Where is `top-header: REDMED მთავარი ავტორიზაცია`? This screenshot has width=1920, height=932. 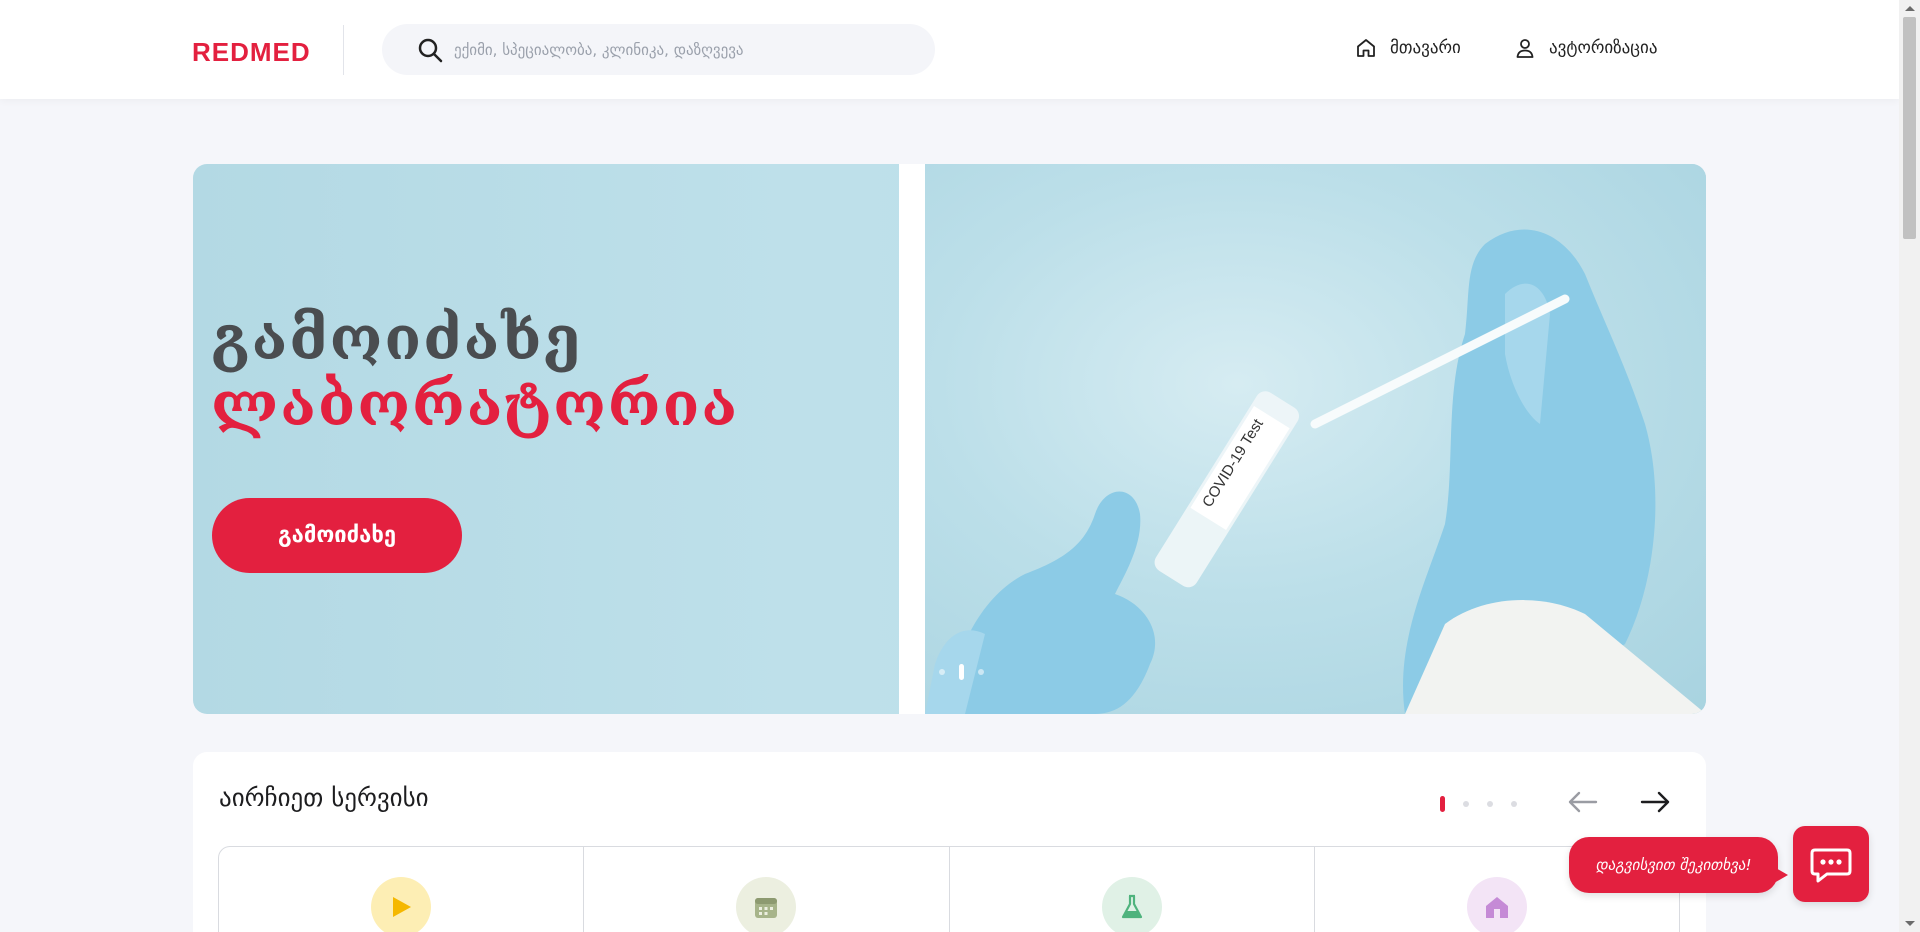
top-header: REDMED მთავარი ავტორიზაცია is located at coordinates (949, 49).